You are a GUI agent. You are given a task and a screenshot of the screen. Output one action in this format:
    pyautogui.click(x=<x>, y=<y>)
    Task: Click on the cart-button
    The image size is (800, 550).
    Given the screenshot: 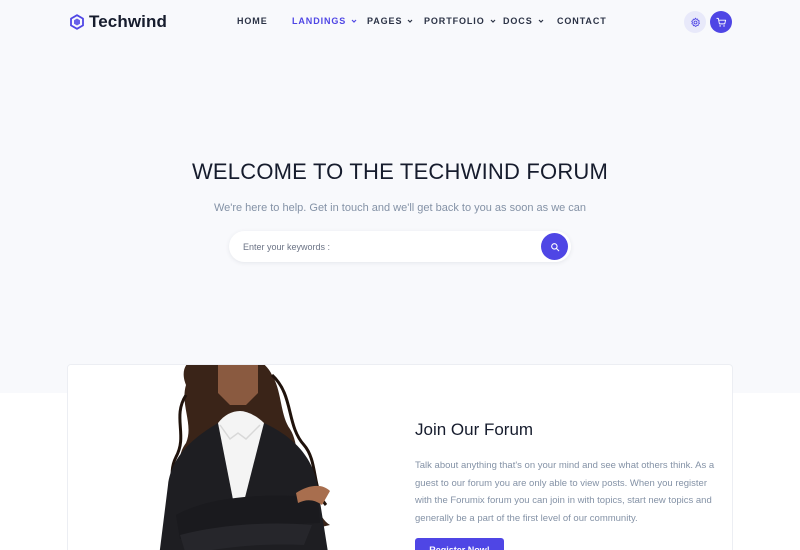 What is the action you would take?
    pyautogui.click(x=721, y=22)
    